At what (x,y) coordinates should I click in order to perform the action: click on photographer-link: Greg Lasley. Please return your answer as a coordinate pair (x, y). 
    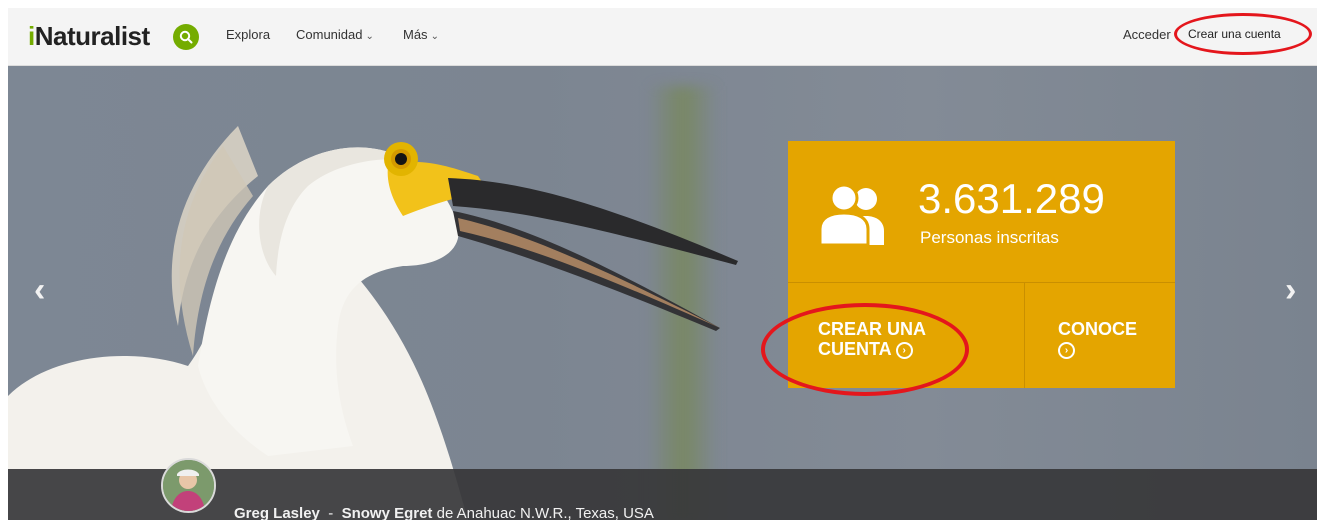
    Looking at the image, I should click on (277, 512).